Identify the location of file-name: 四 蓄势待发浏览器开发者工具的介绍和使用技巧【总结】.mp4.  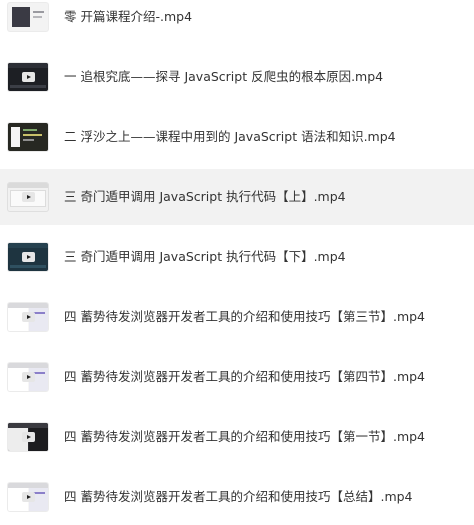
(238, 496).